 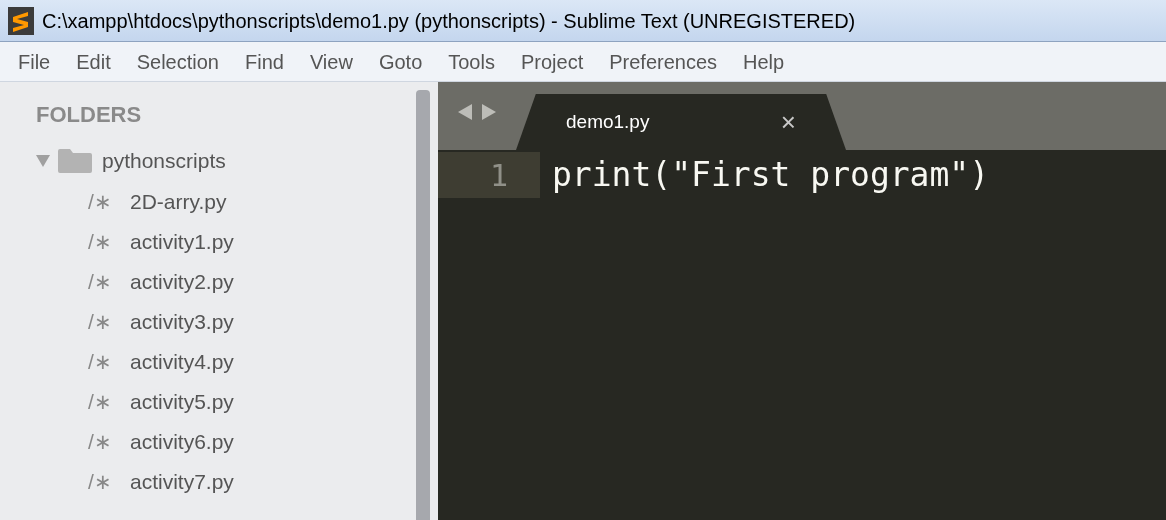 I want to click on menu-item: Preferences, so click(x=663, y=61).